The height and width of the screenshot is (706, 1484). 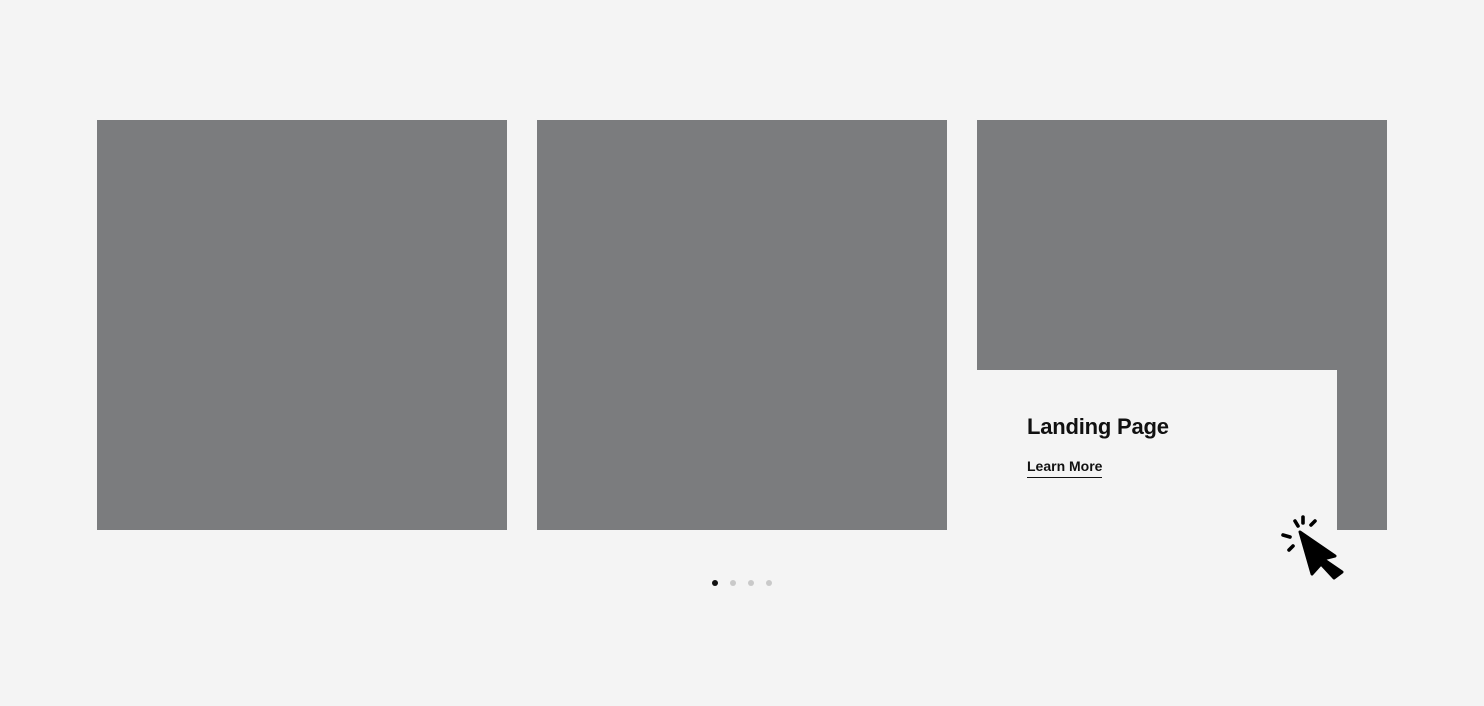 What do you see at coordinates (1312, 547) in the screenshot?
I see `click-cursor-icon` at bounding box center [1312, 547].